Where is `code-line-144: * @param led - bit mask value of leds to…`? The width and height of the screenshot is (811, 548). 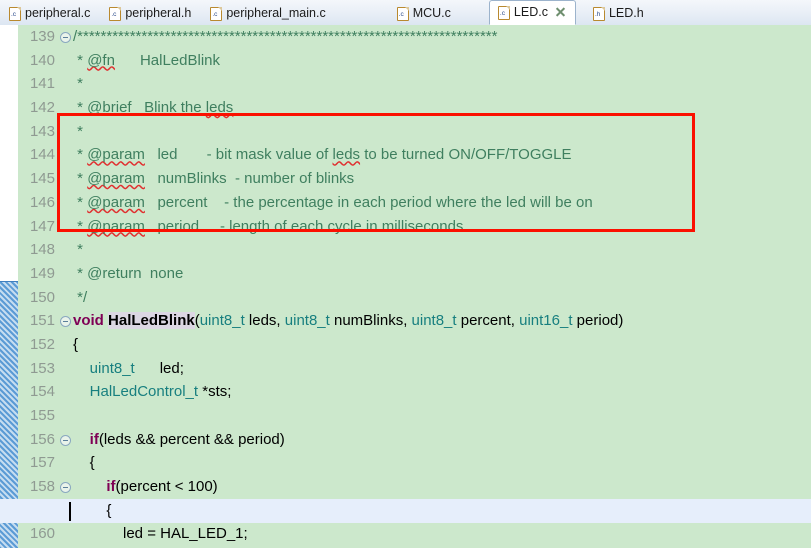
code-line-144: * @param led - bit mask value of leds to… is located at coordinates (322, 155).